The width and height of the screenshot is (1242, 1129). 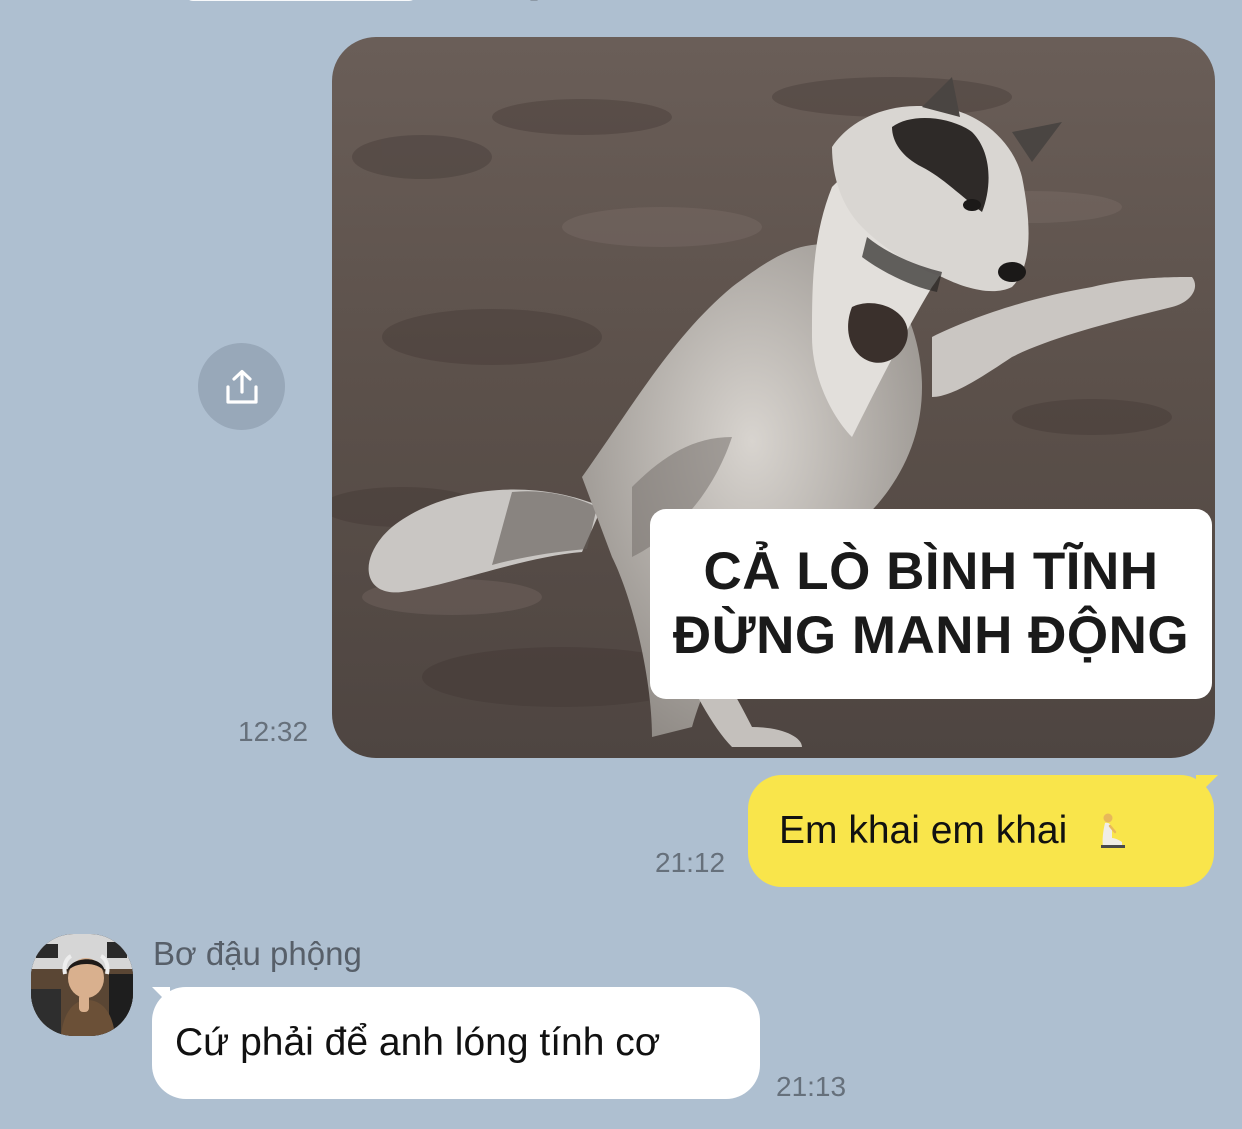 I want to click on outgoing-message-bubble: Em khai em khai, so click(x=984, y=831).